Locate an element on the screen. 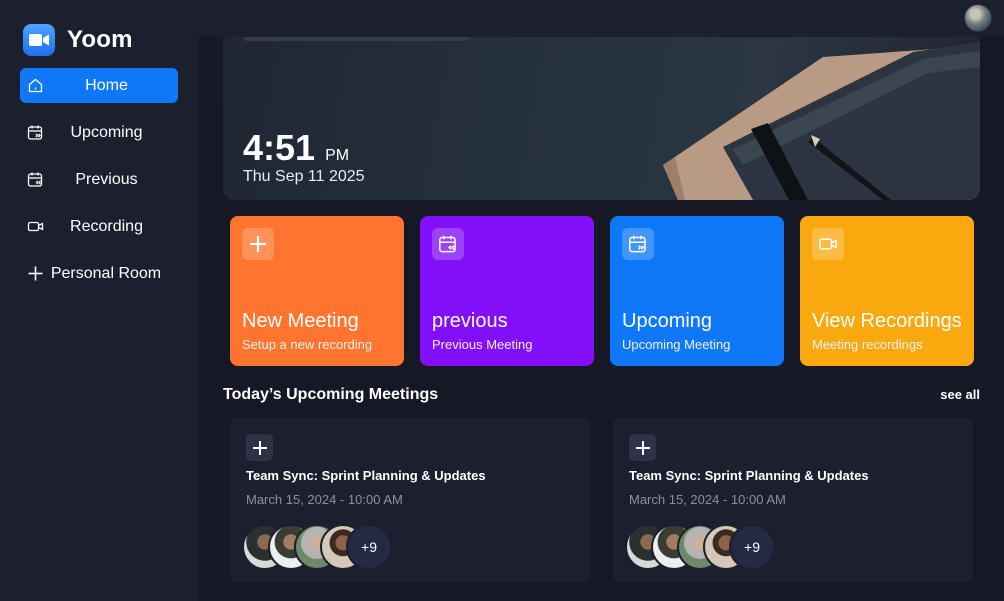 This screenshot has width=1004, height=601. brand-name: Yoom is located at coordinates (100, 39).